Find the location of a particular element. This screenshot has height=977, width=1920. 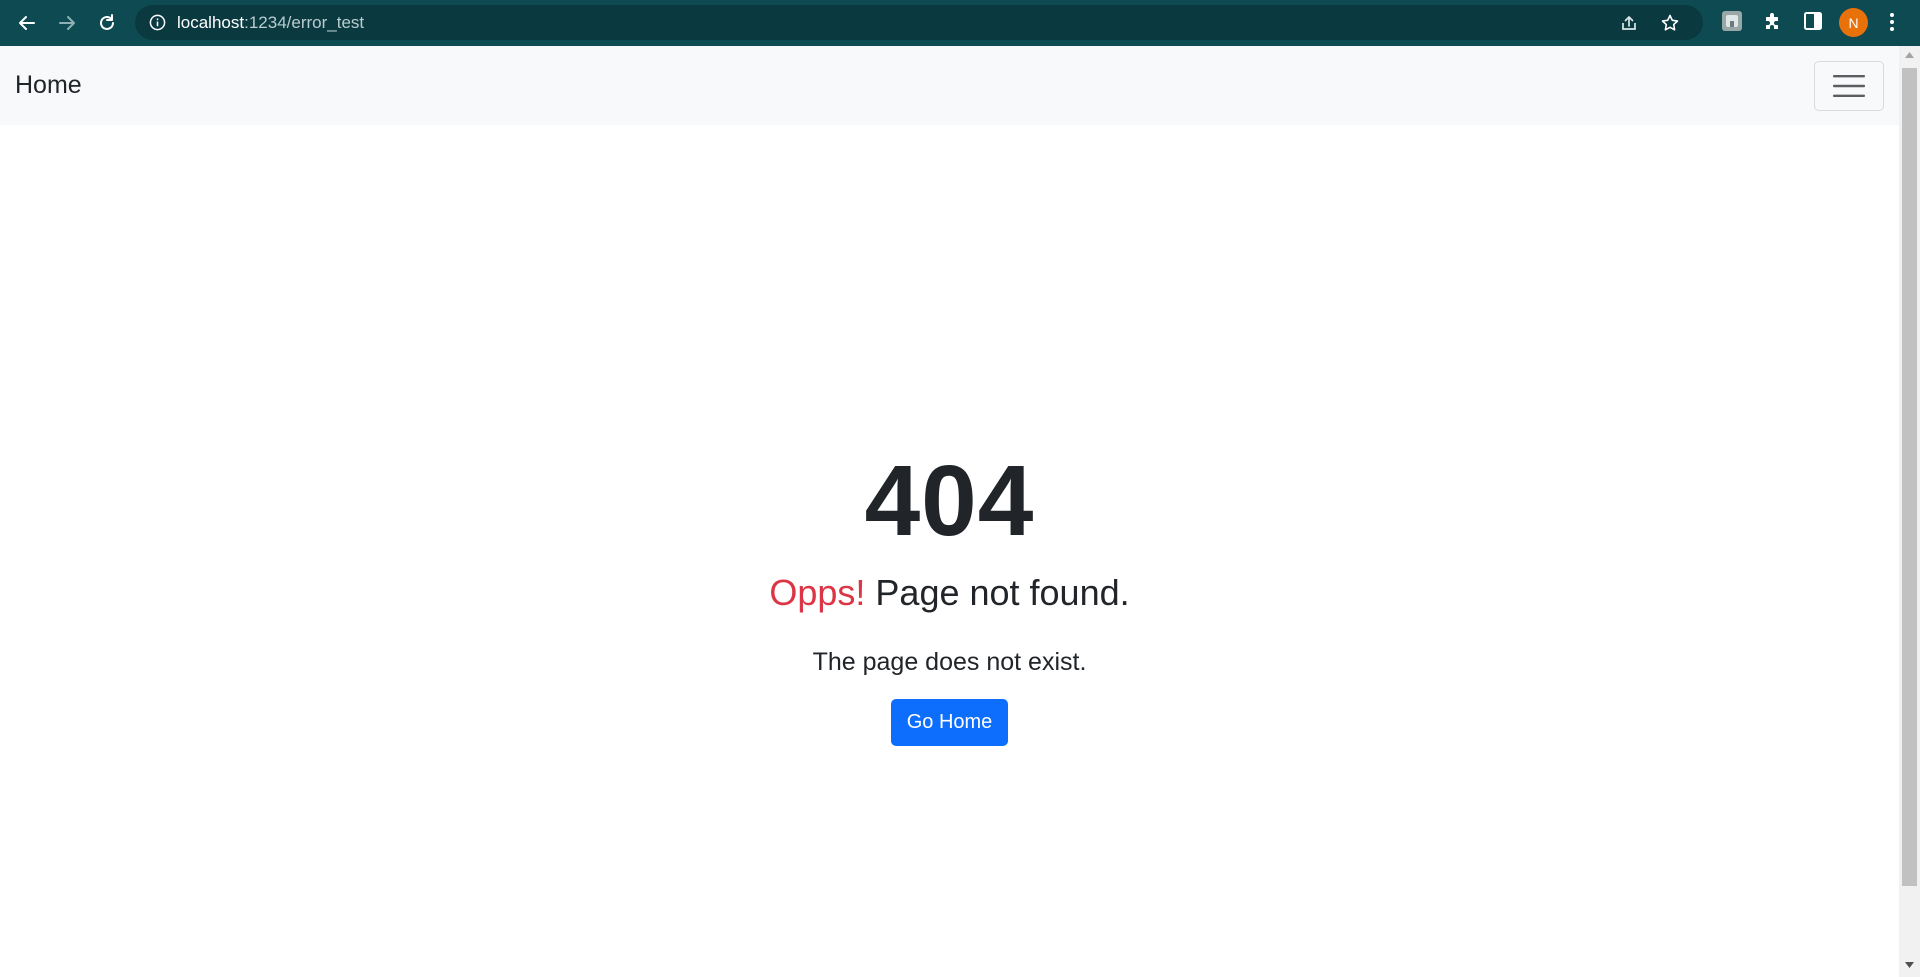

navbar: Home is located at coordinates (949, 85).